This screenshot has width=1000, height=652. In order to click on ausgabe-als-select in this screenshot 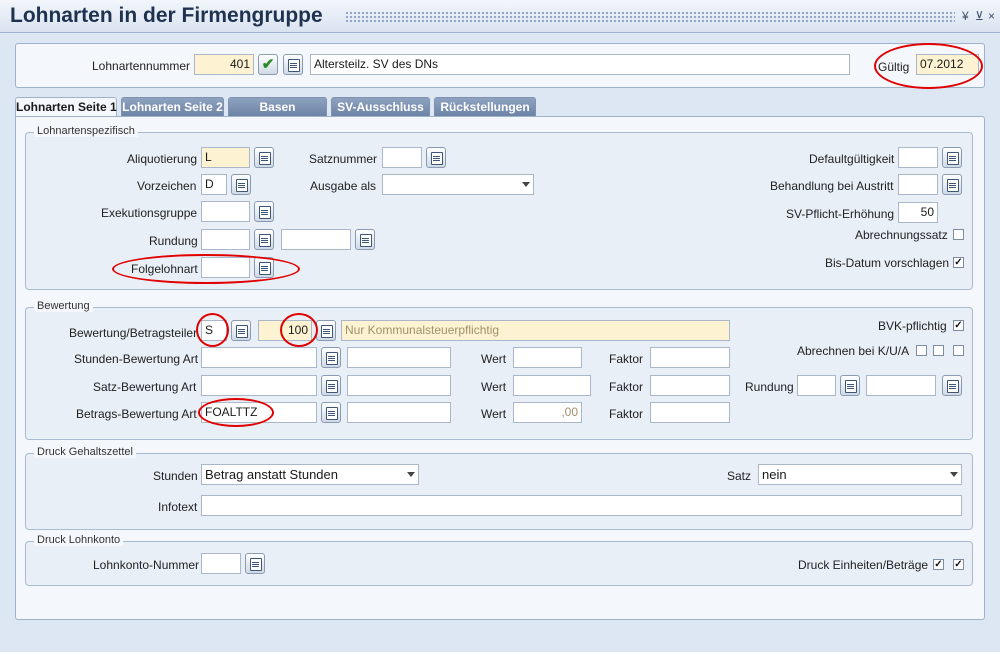, I will do `click(458, 184)`.